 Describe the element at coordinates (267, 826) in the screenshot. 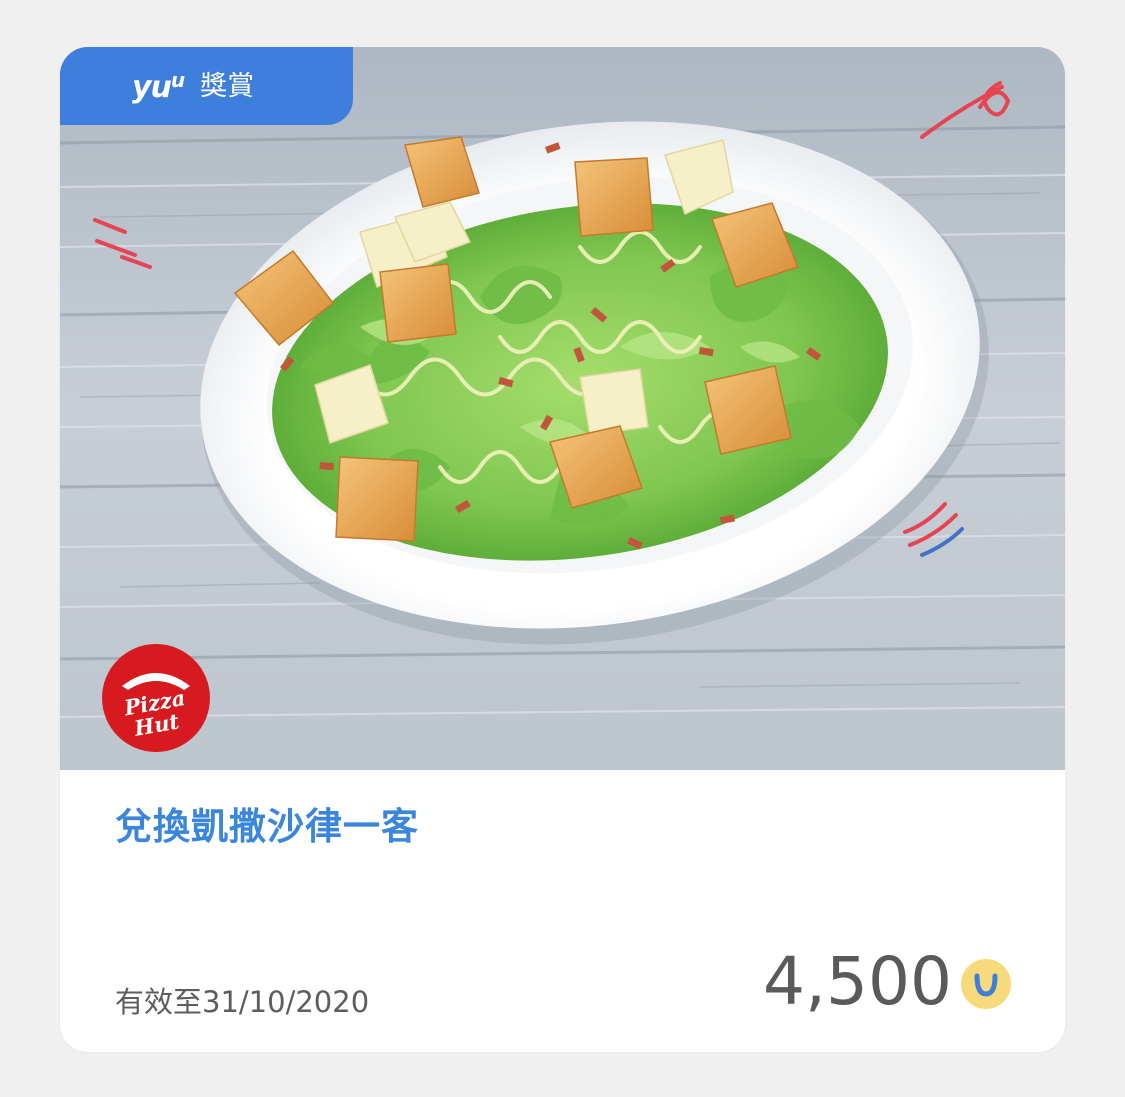

I see `reward-title: 兌換凱撒沙律一客` at that location.